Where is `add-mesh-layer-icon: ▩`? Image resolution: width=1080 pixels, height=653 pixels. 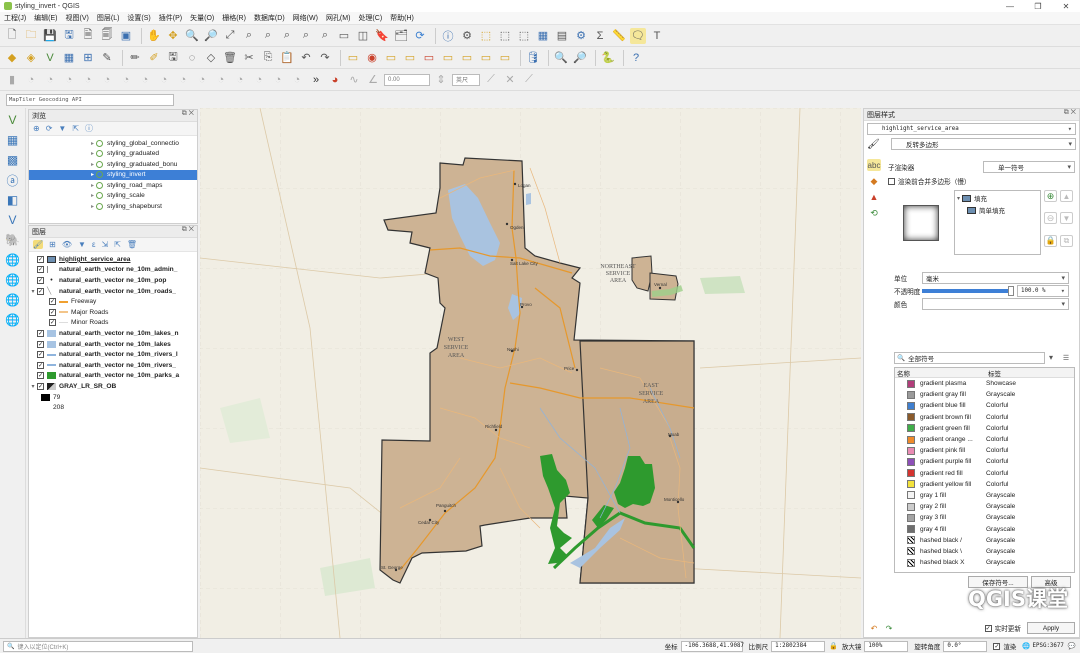 add-mesh-layer-icon: ▩ is located at coordinates (13, 160).